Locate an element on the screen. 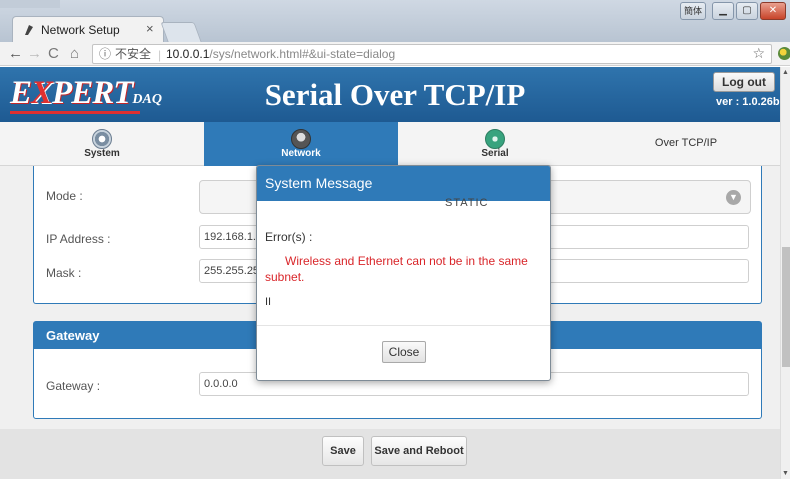 The height and width of the screenshot is (479, 790). browser-tab: Network Setup × is located at coordinates (88, 29).